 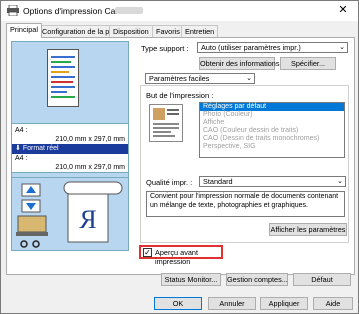 What do you see at coordinates (272, 147) in the screenshot?
I see `list-item: Perspective, SIG` at bounding box center [272, 147].